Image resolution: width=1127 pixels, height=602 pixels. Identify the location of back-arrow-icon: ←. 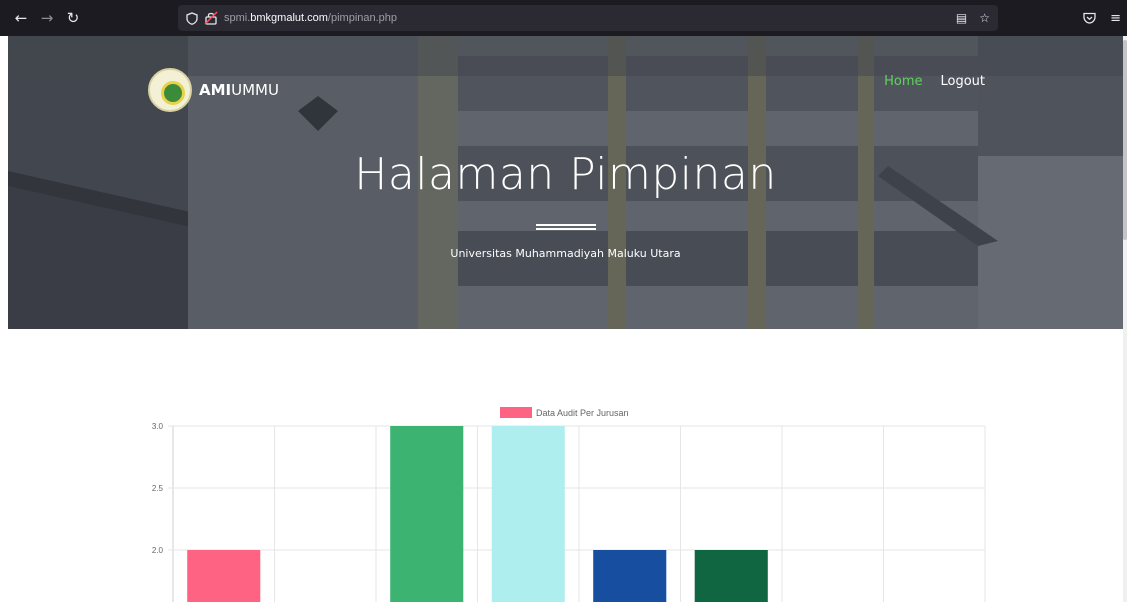
(21, 18).